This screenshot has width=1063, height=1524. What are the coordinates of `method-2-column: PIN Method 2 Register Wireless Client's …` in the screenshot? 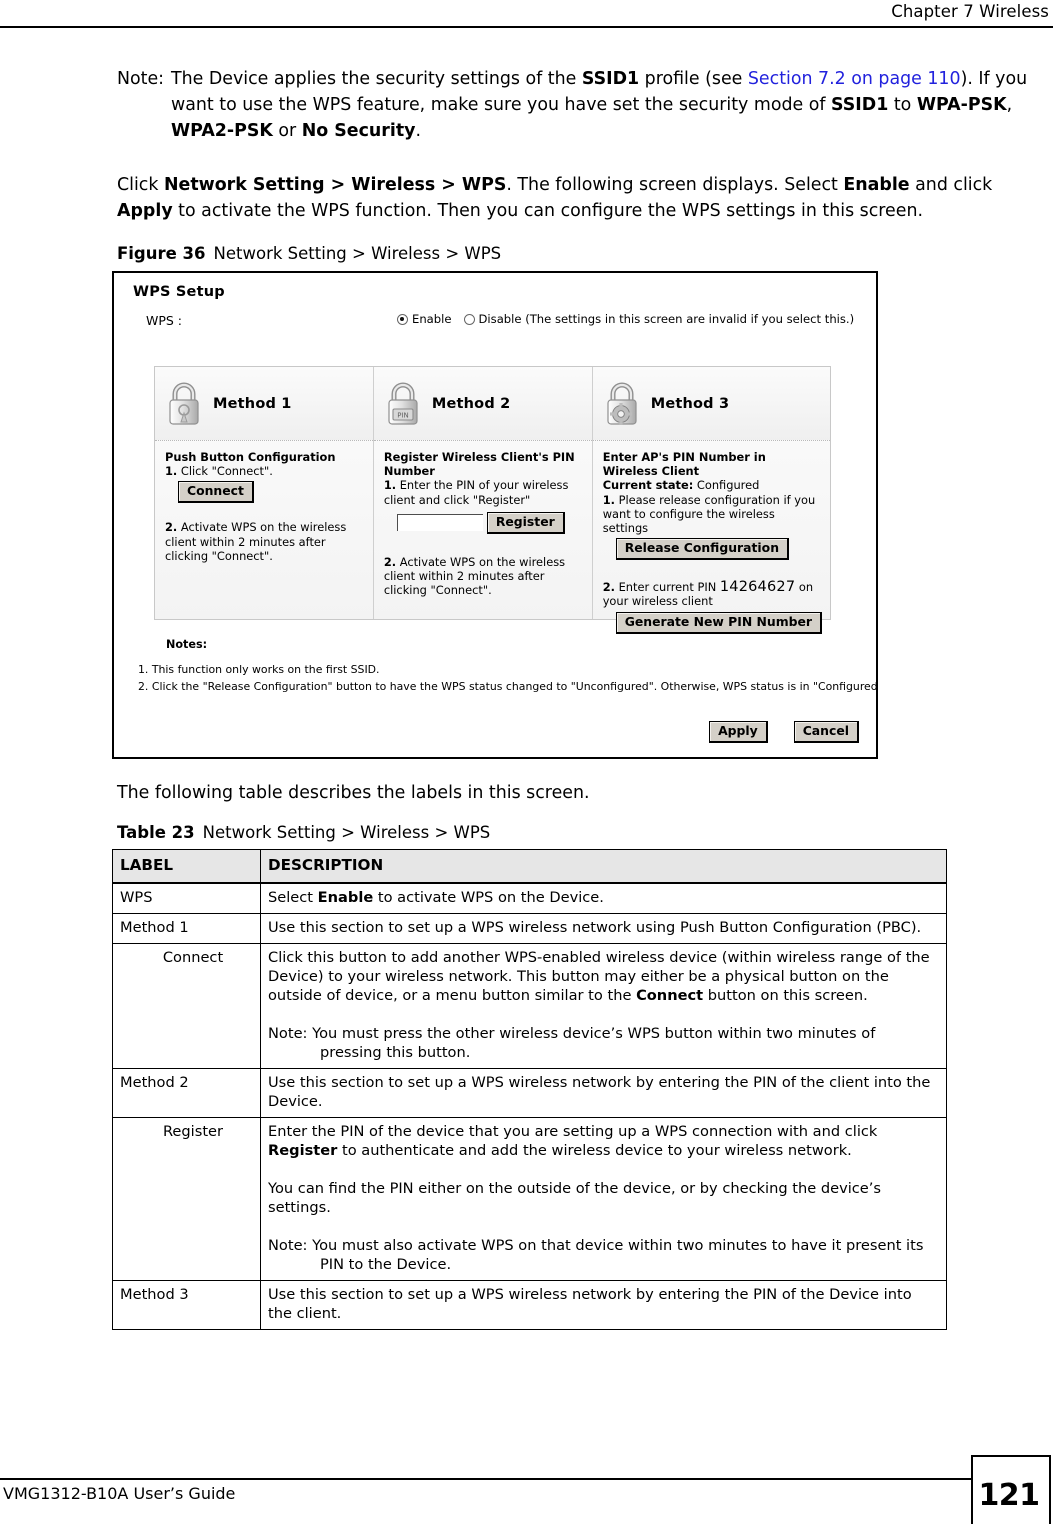 It's located at (482, 493).